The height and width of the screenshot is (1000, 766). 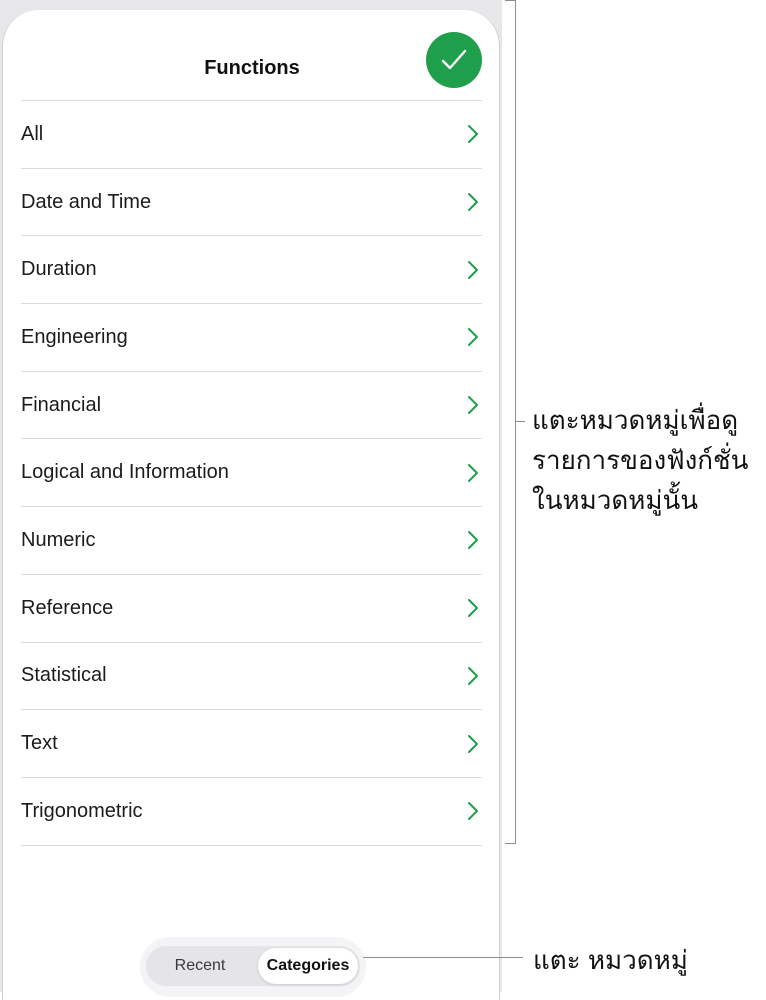 What do you see at coordinates (39, 743) in the screenshot?
I see `category-label: Text` at bounding box center [39, 743].